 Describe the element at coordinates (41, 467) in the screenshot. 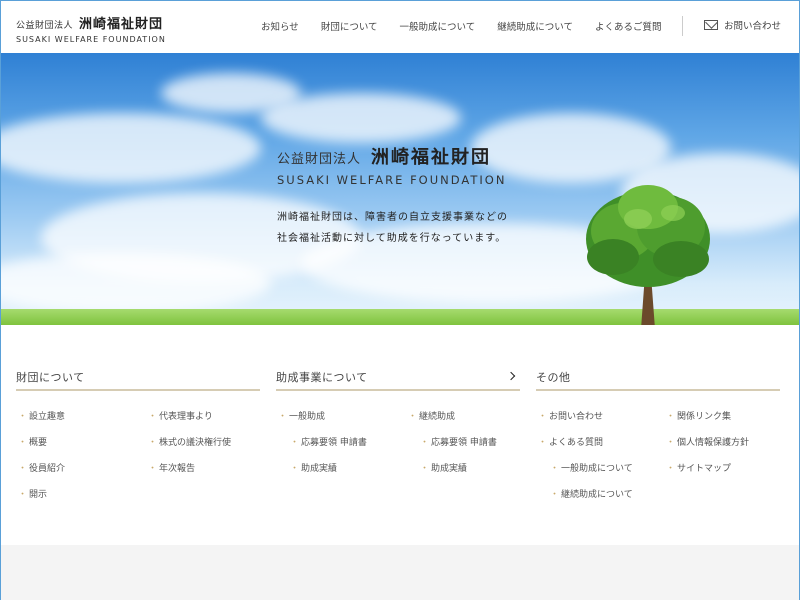

I see `footer-link: 役員紹介` at that location.